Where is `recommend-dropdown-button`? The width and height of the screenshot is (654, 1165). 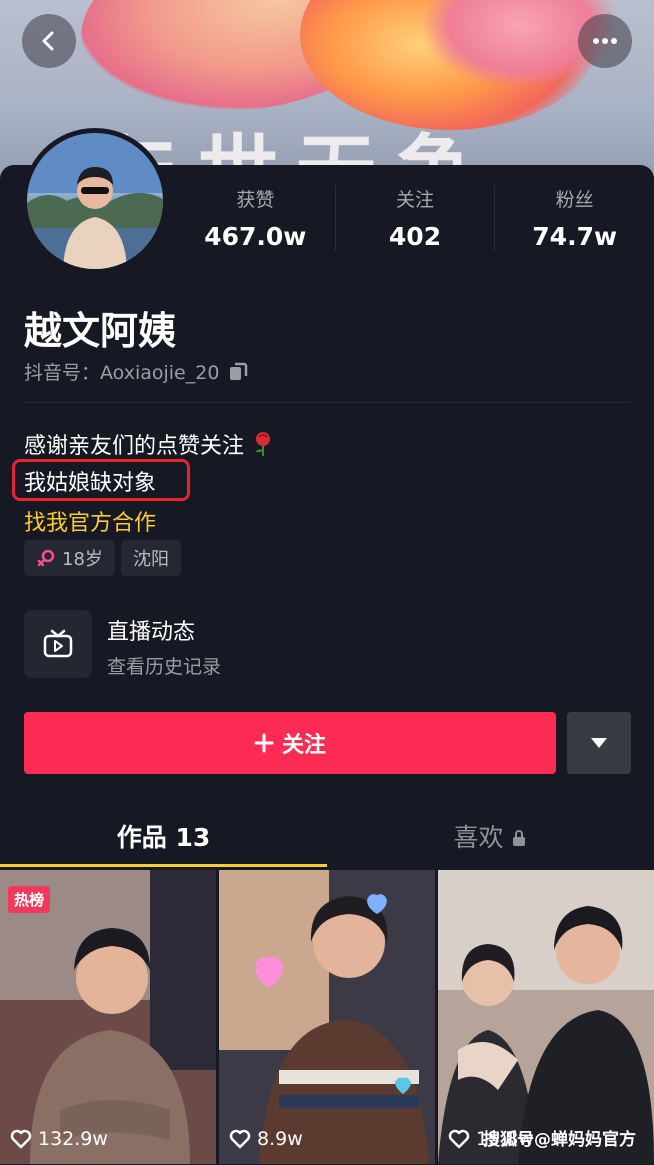
recommend-dropdown-button is located at coordinates (599, 743).